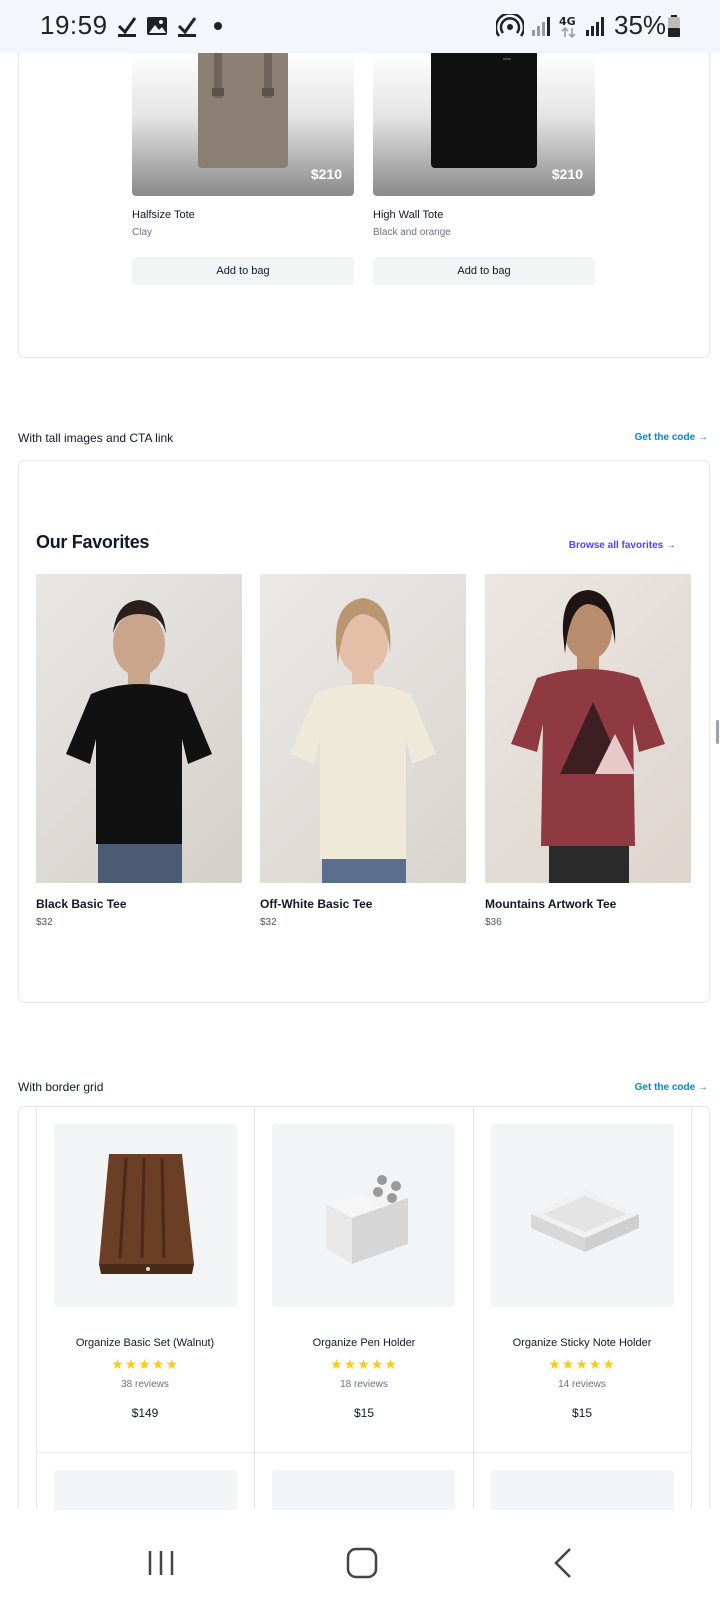 The height and width of the screenshot is (1600, 720). What do you see at coordinates (363, 740) in the screenshot?
I see `off-white-tee-model-icon` at bounding box center [363, 740].